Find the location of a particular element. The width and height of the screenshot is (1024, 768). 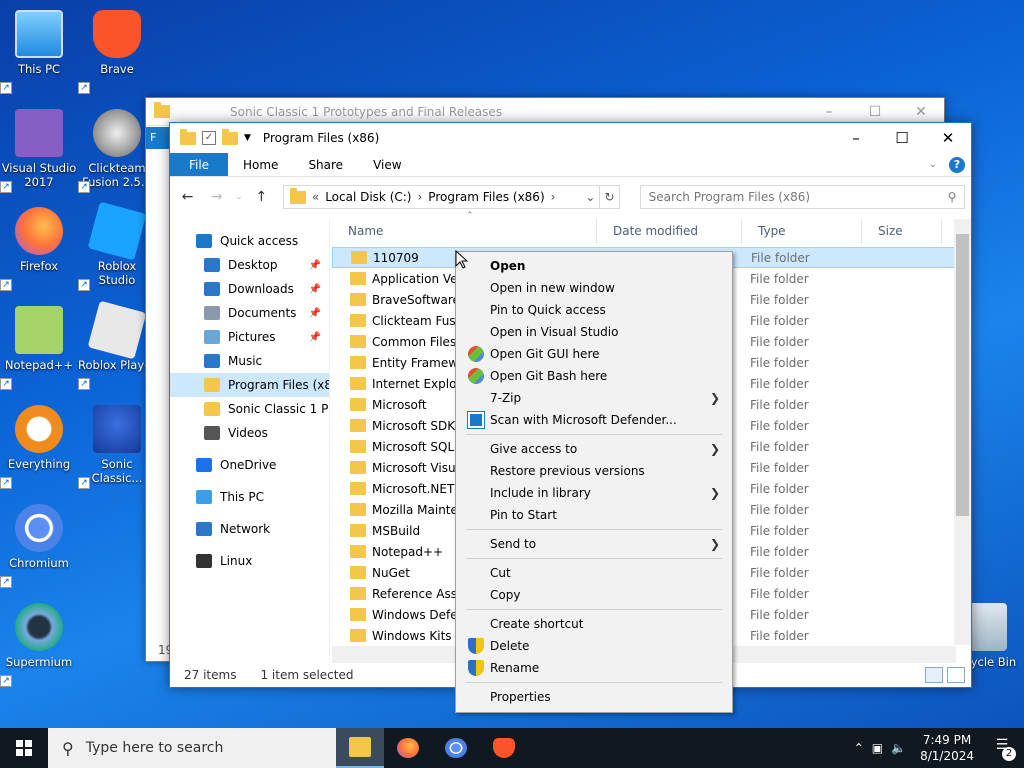

expand-ribbon-icon: ⌄ is located at coordinates (933, 164).